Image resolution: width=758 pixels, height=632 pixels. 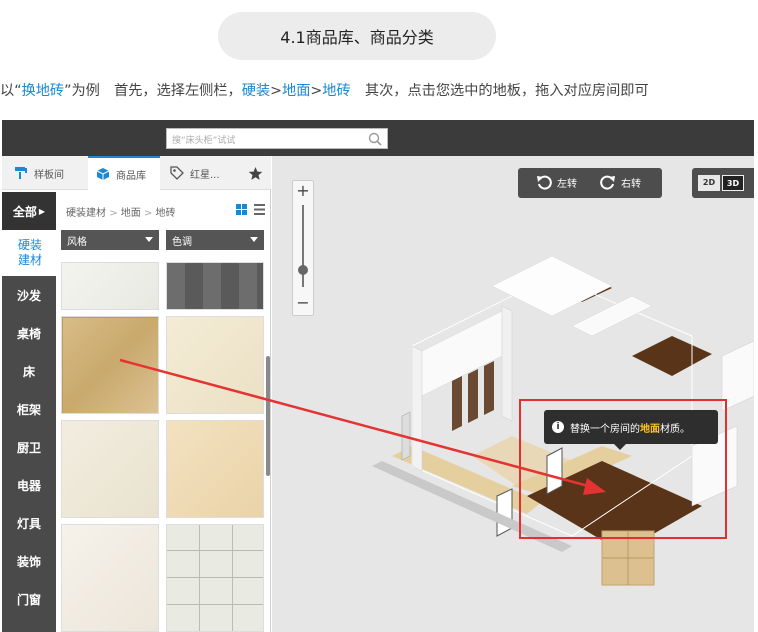 I want to click on intro-sep-1: >, so click(x=276, y=91).